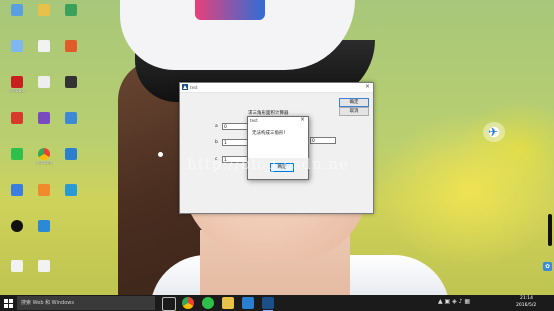 This screenshot has width=554, height=311. I want to click on adobe-reader-icon, so click(17, 82).